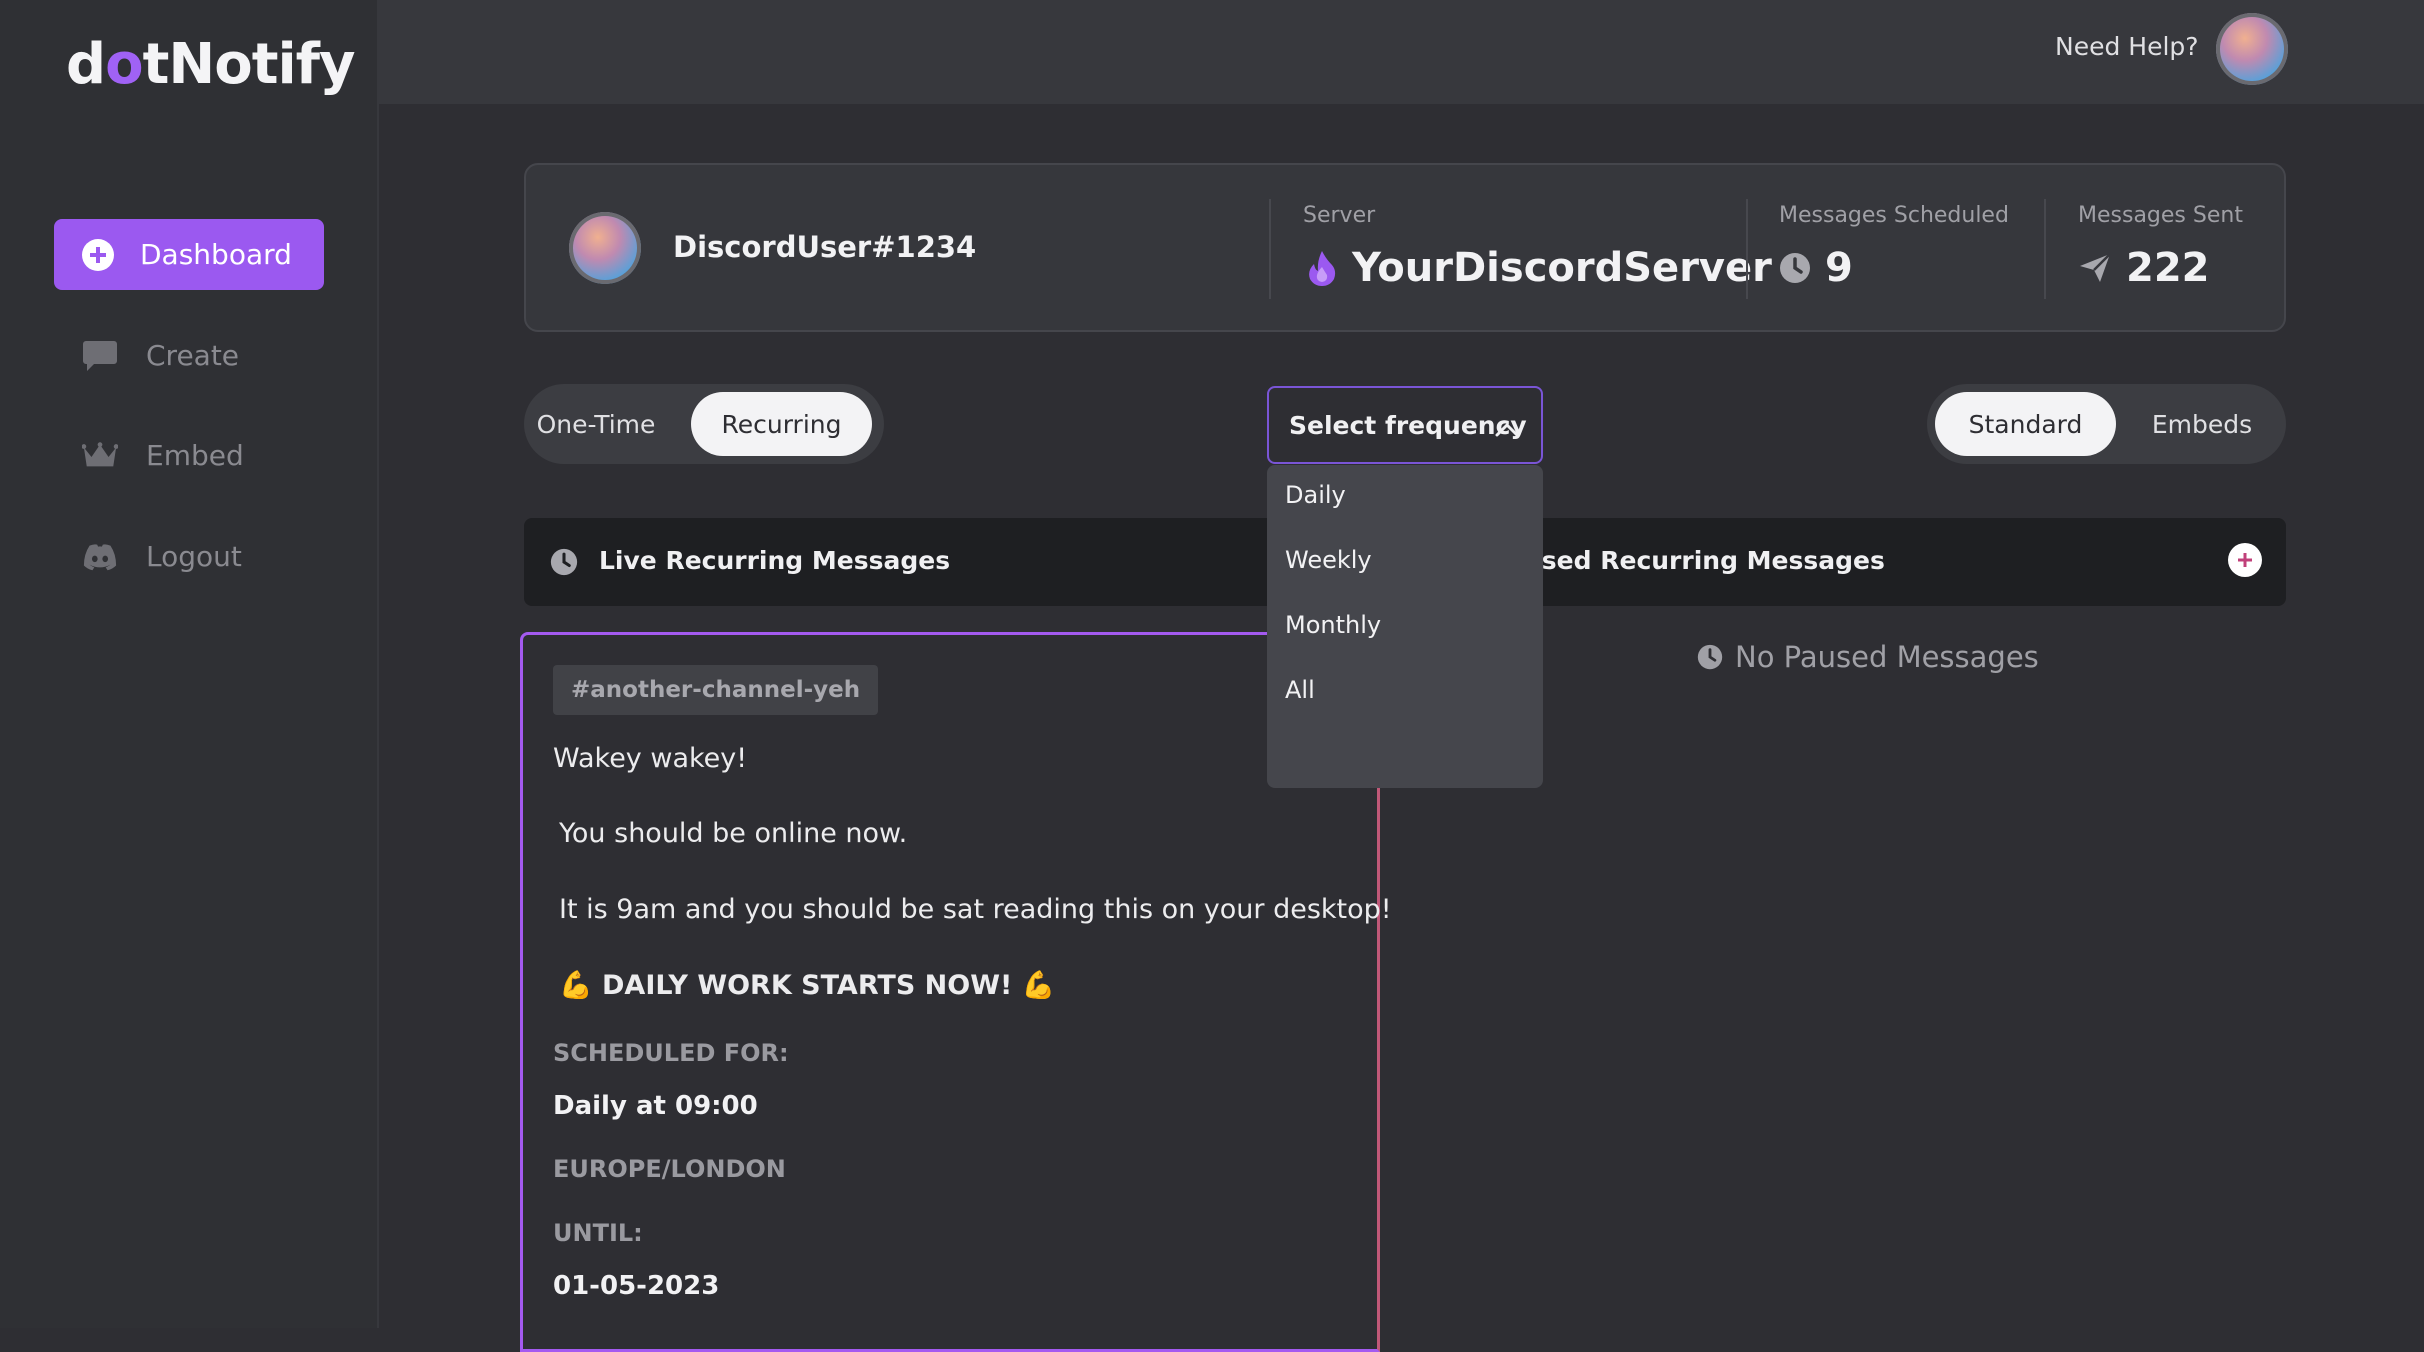 The height and width of the screenshot is (1352, 2424). Describe the element at coordinates (211, 64) in the screenshot. I see `app-logo: dotNotify` at that location.